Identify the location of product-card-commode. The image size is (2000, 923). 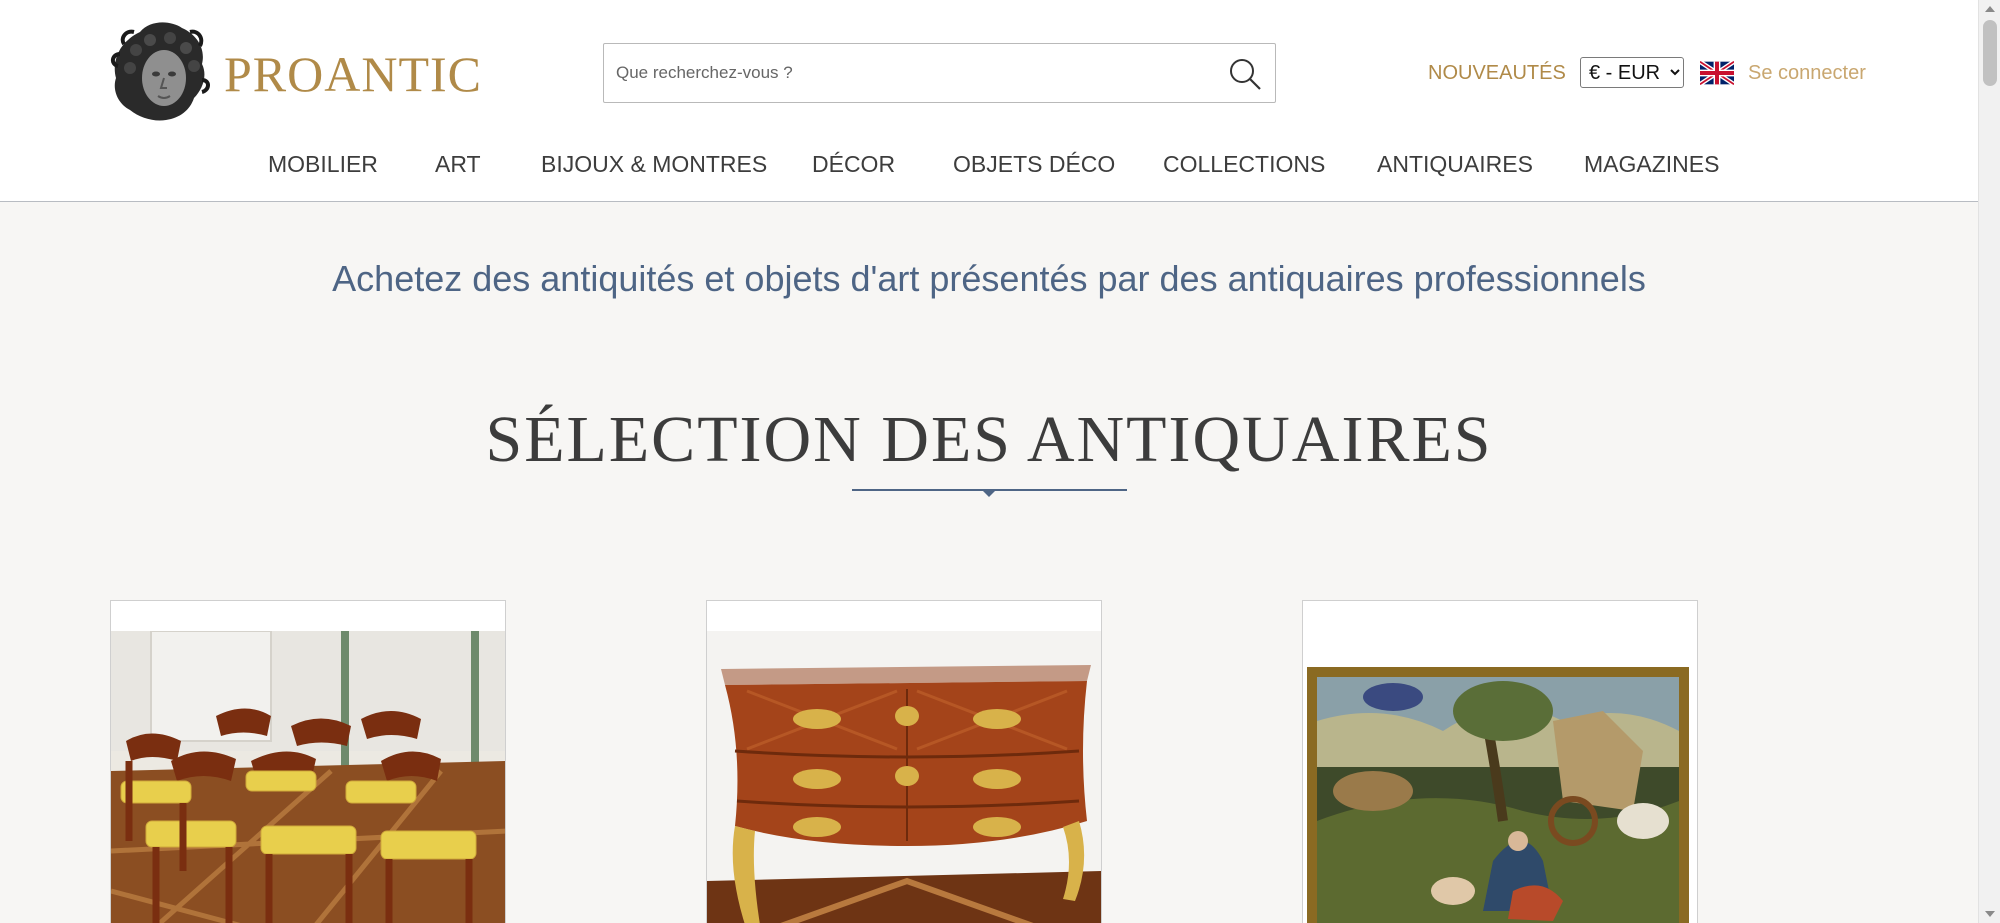
(904, 761).